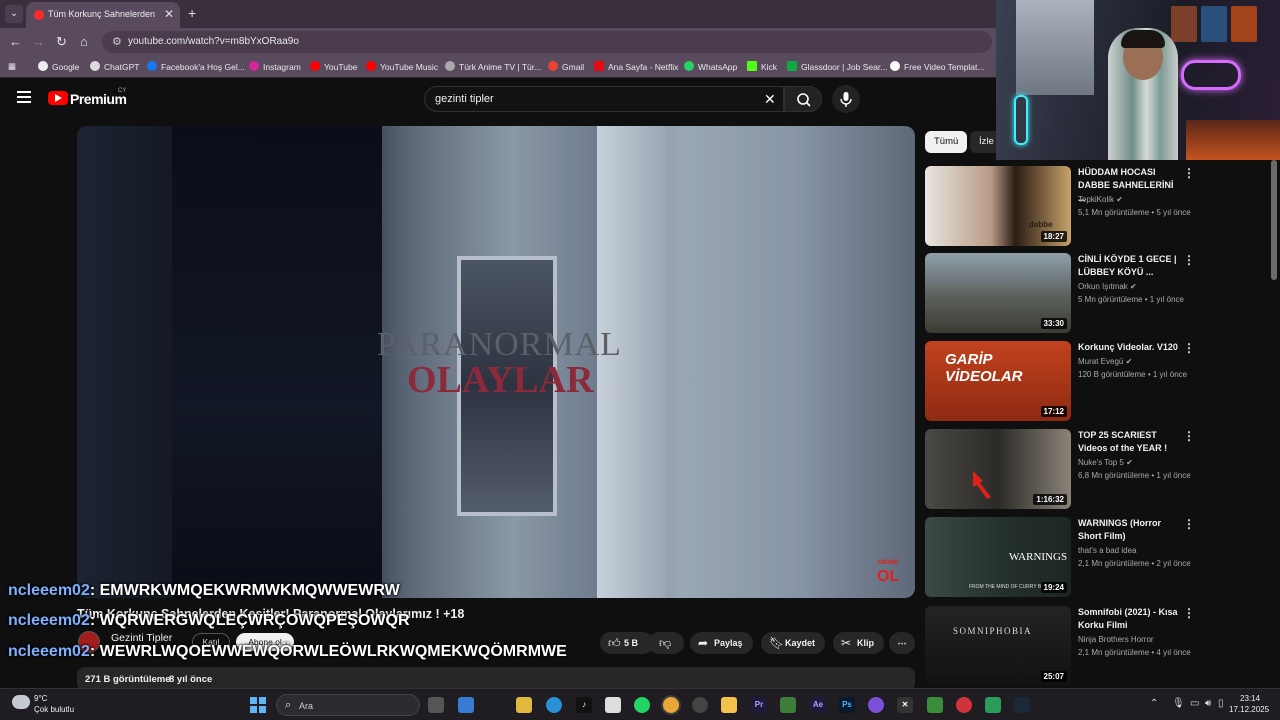  Describe the element at coordinates (1107, 286) in the screenshot. I see `recommendation-channel: Orkun Işıtmak ✔` at that location.